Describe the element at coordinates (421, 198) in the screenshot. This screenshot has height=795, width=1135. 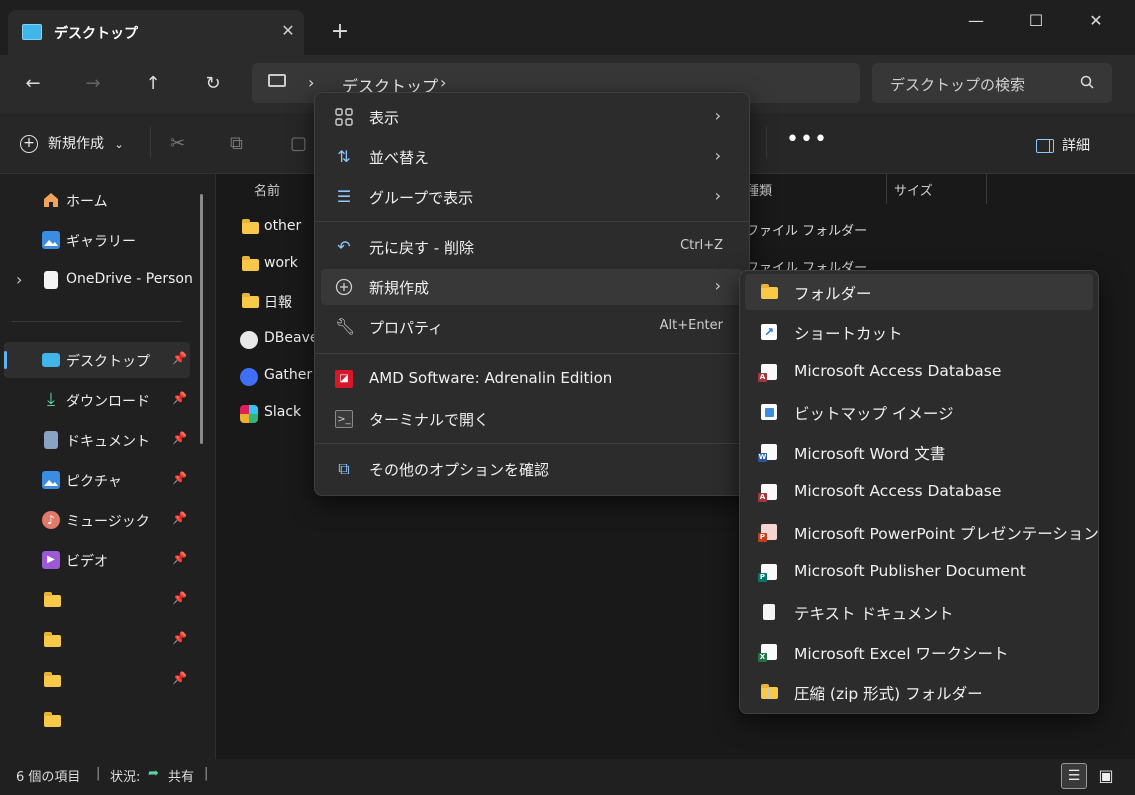
I see `menu-item-label: グループで表示` at that location.